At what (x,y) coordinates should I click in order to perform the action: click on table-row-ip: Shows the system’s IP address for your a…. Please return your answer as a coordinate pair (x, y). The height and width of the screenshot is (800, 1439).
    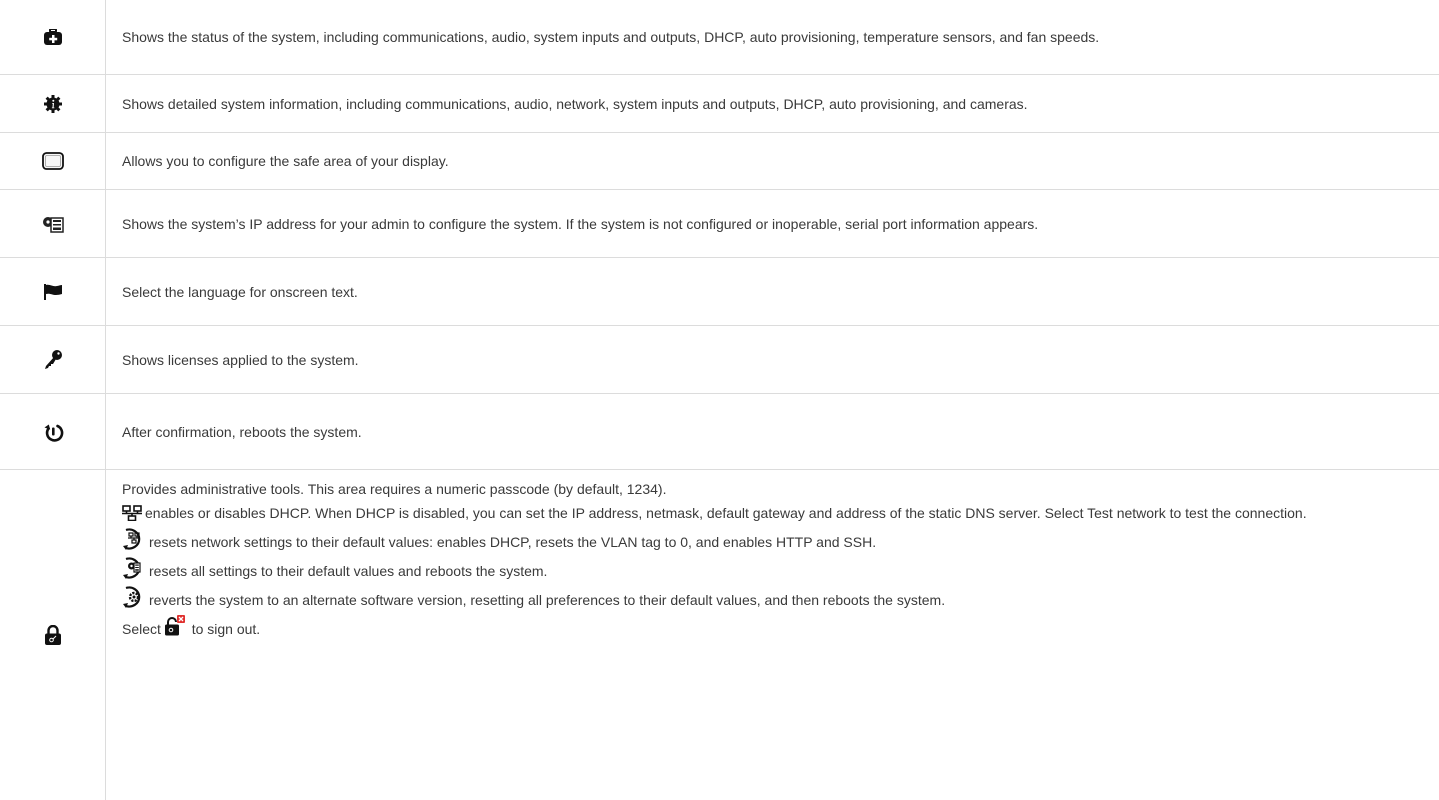
    Looking at the image, I should click on (719, 224).